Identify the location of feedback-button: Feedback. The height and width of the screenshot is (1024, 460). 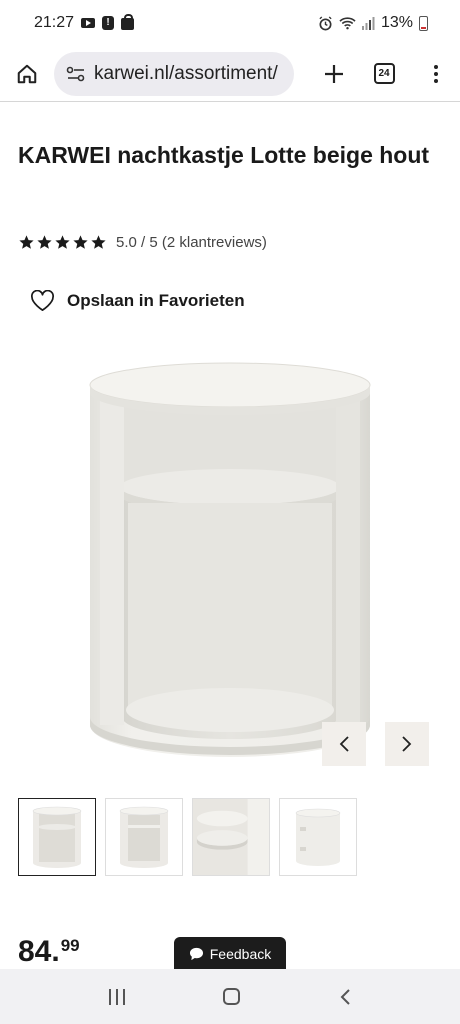
(230, 954).